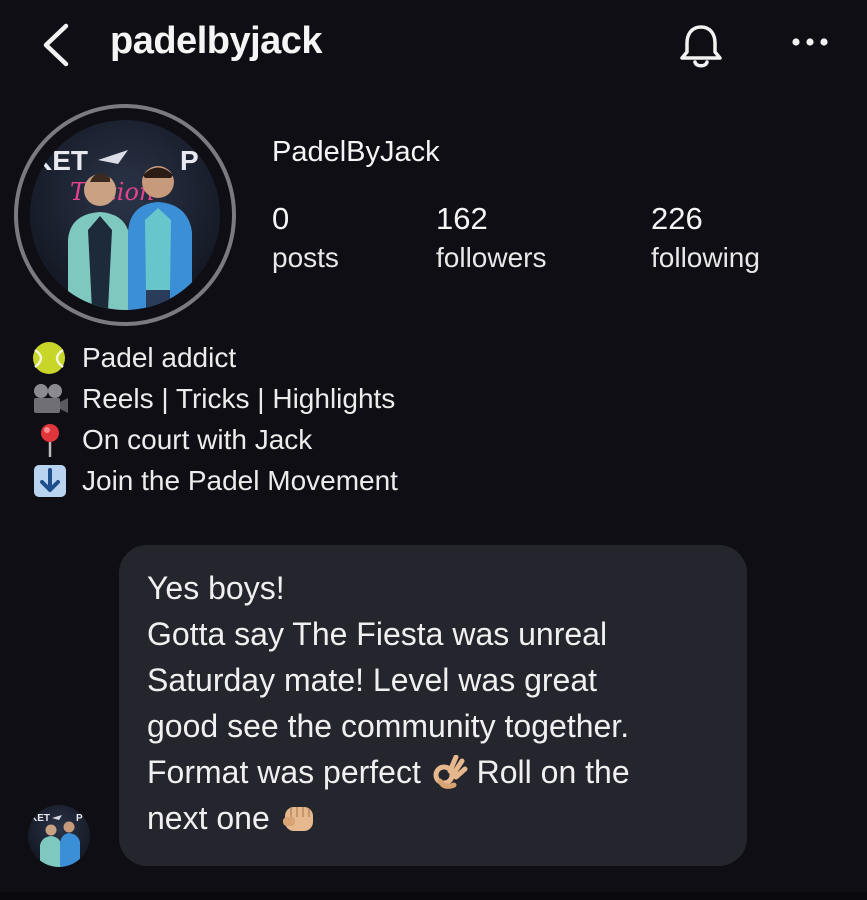 The image size is (867, 900). Describe the element at coordinates (240, 480) in the screenshot. I see `bio-text: Join the Padel Movement` at that location.